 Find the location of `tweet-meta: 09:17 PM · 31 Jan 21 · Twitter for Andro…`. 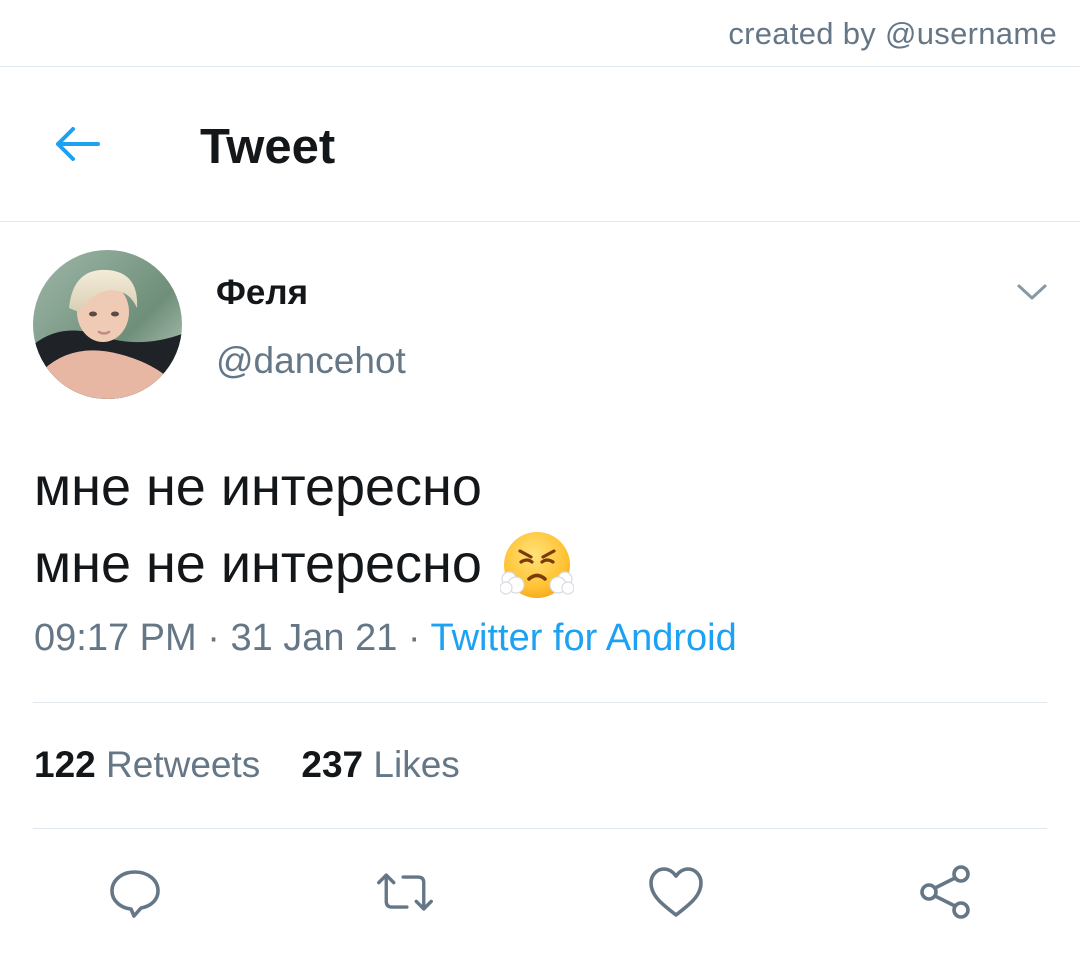

tweet-meta: 09:17 PM · 31 Jan 21 · Twitter for Andro… is located at coordinates (385, 638).